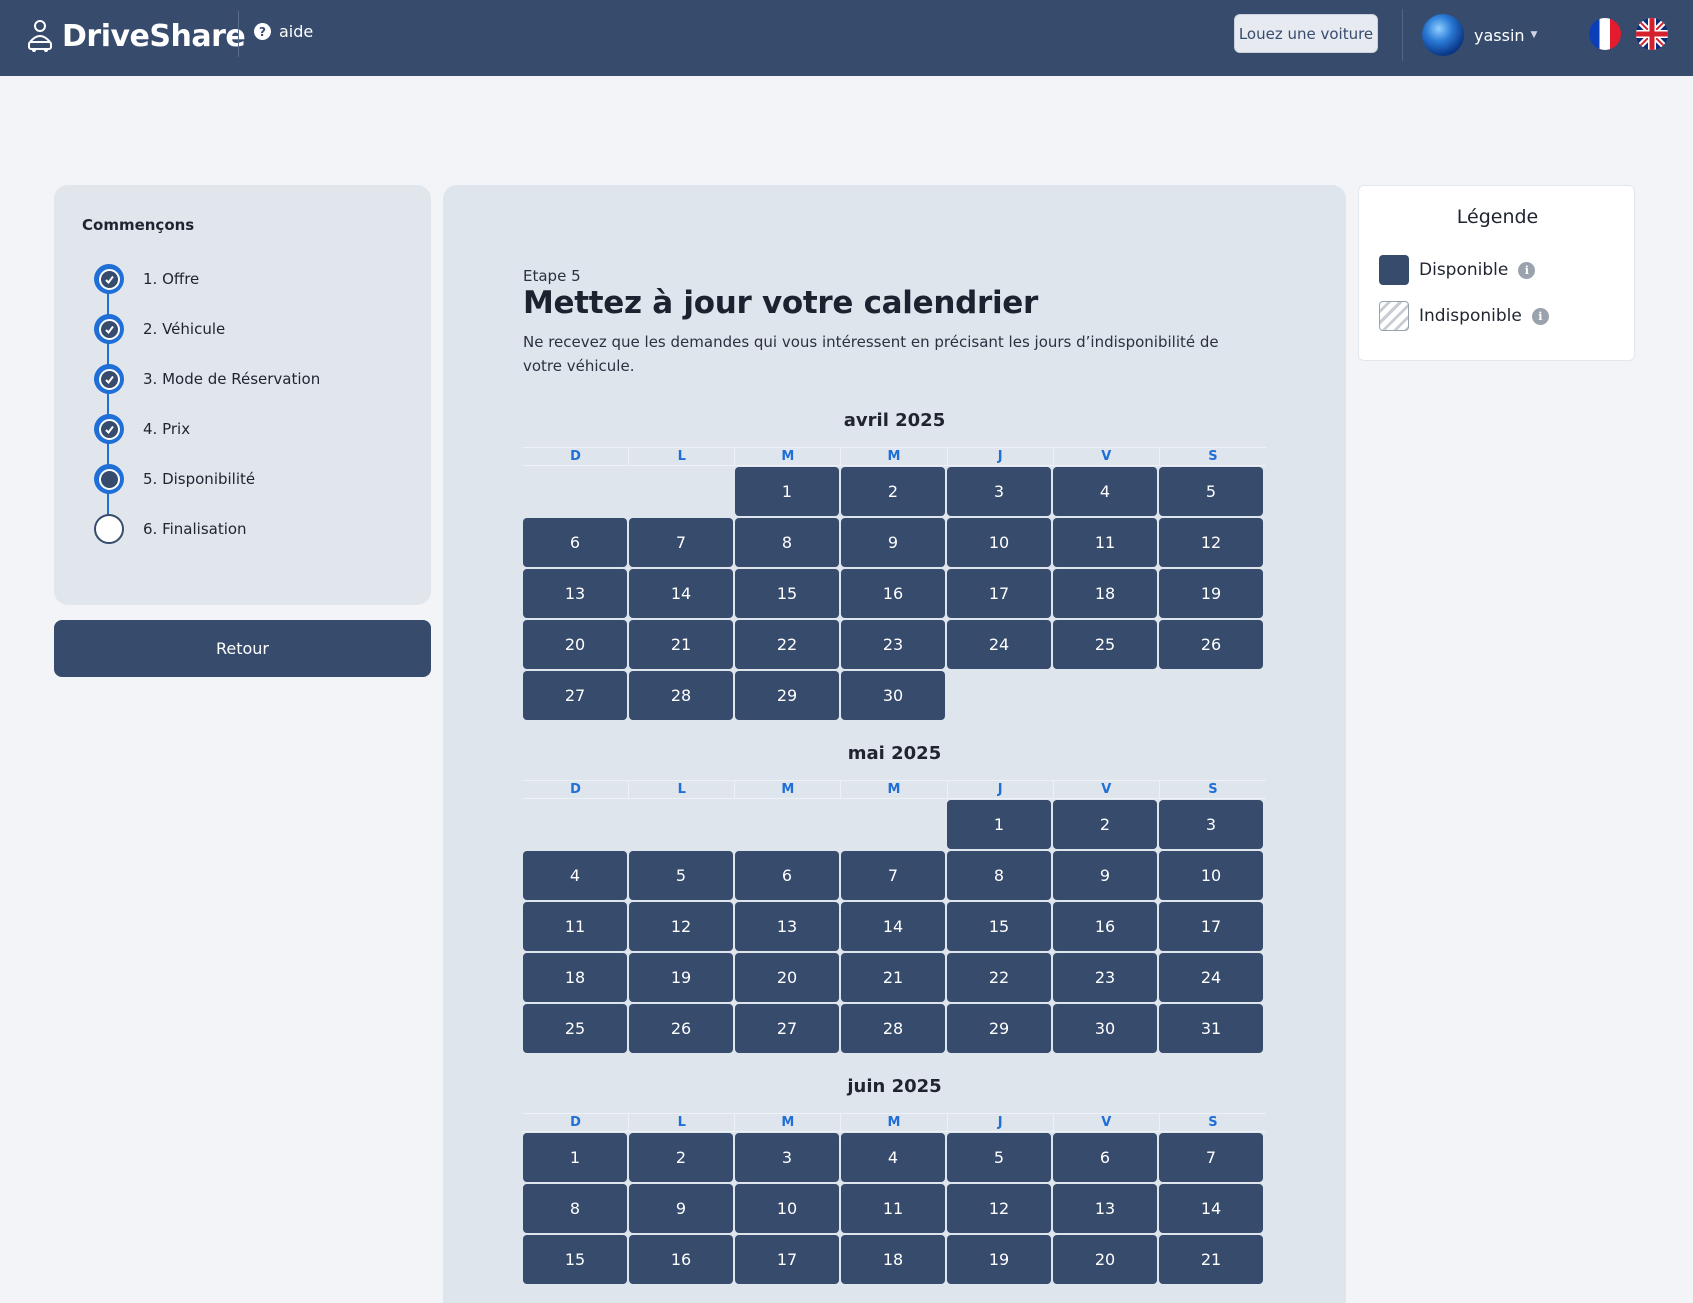 This screenshot has height=1303, width=1693. Describe the element at coordinates (788, 1123) in the screenshot. I see `weekday-label: M` at that location.